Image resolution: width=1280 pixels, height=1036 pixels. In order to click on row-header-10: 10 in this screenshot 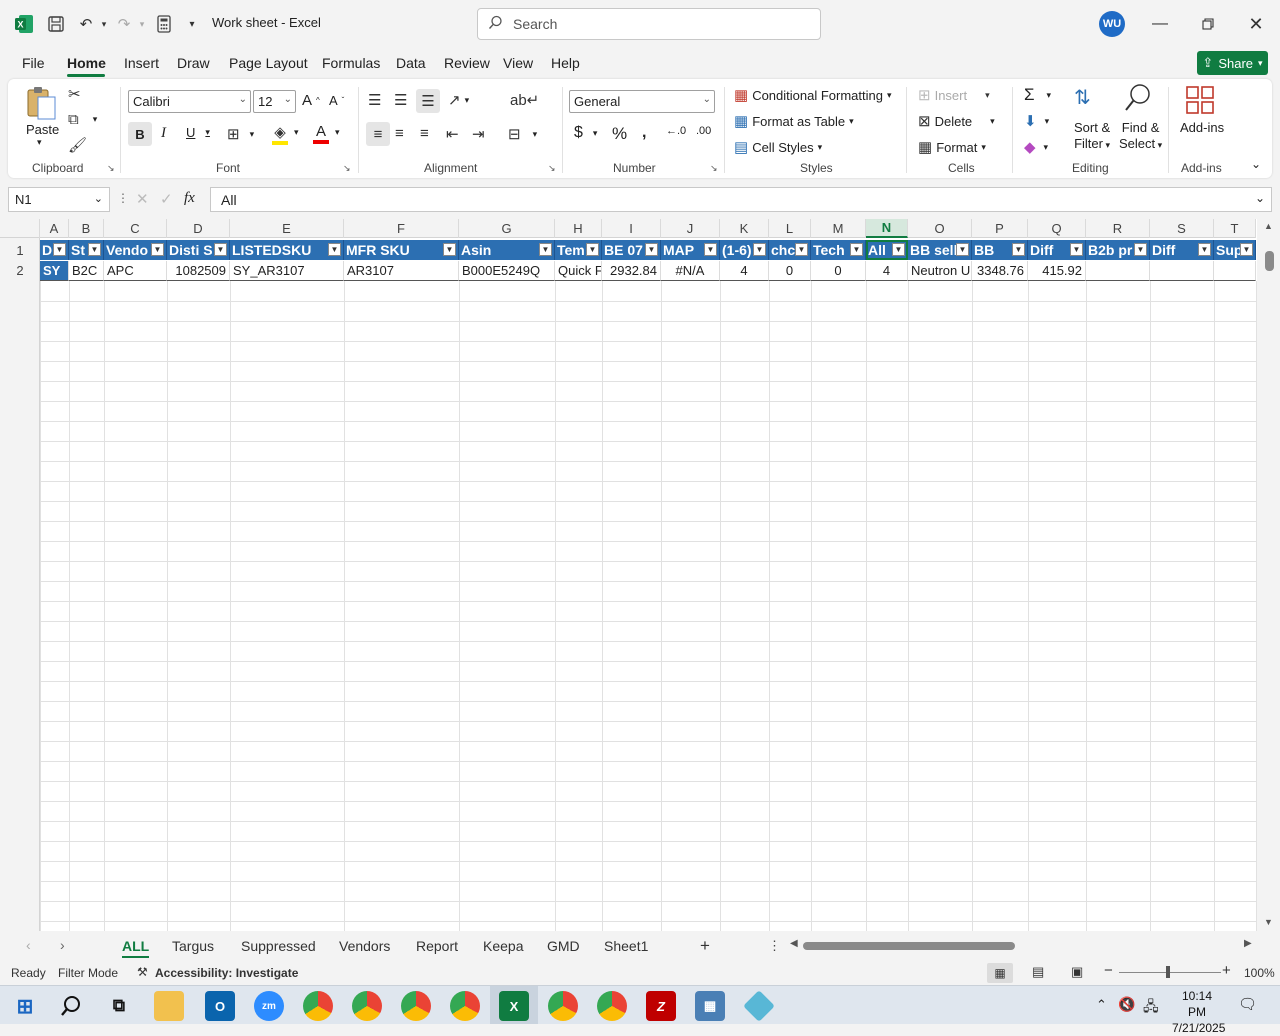, I will do `click(20, 430)`.